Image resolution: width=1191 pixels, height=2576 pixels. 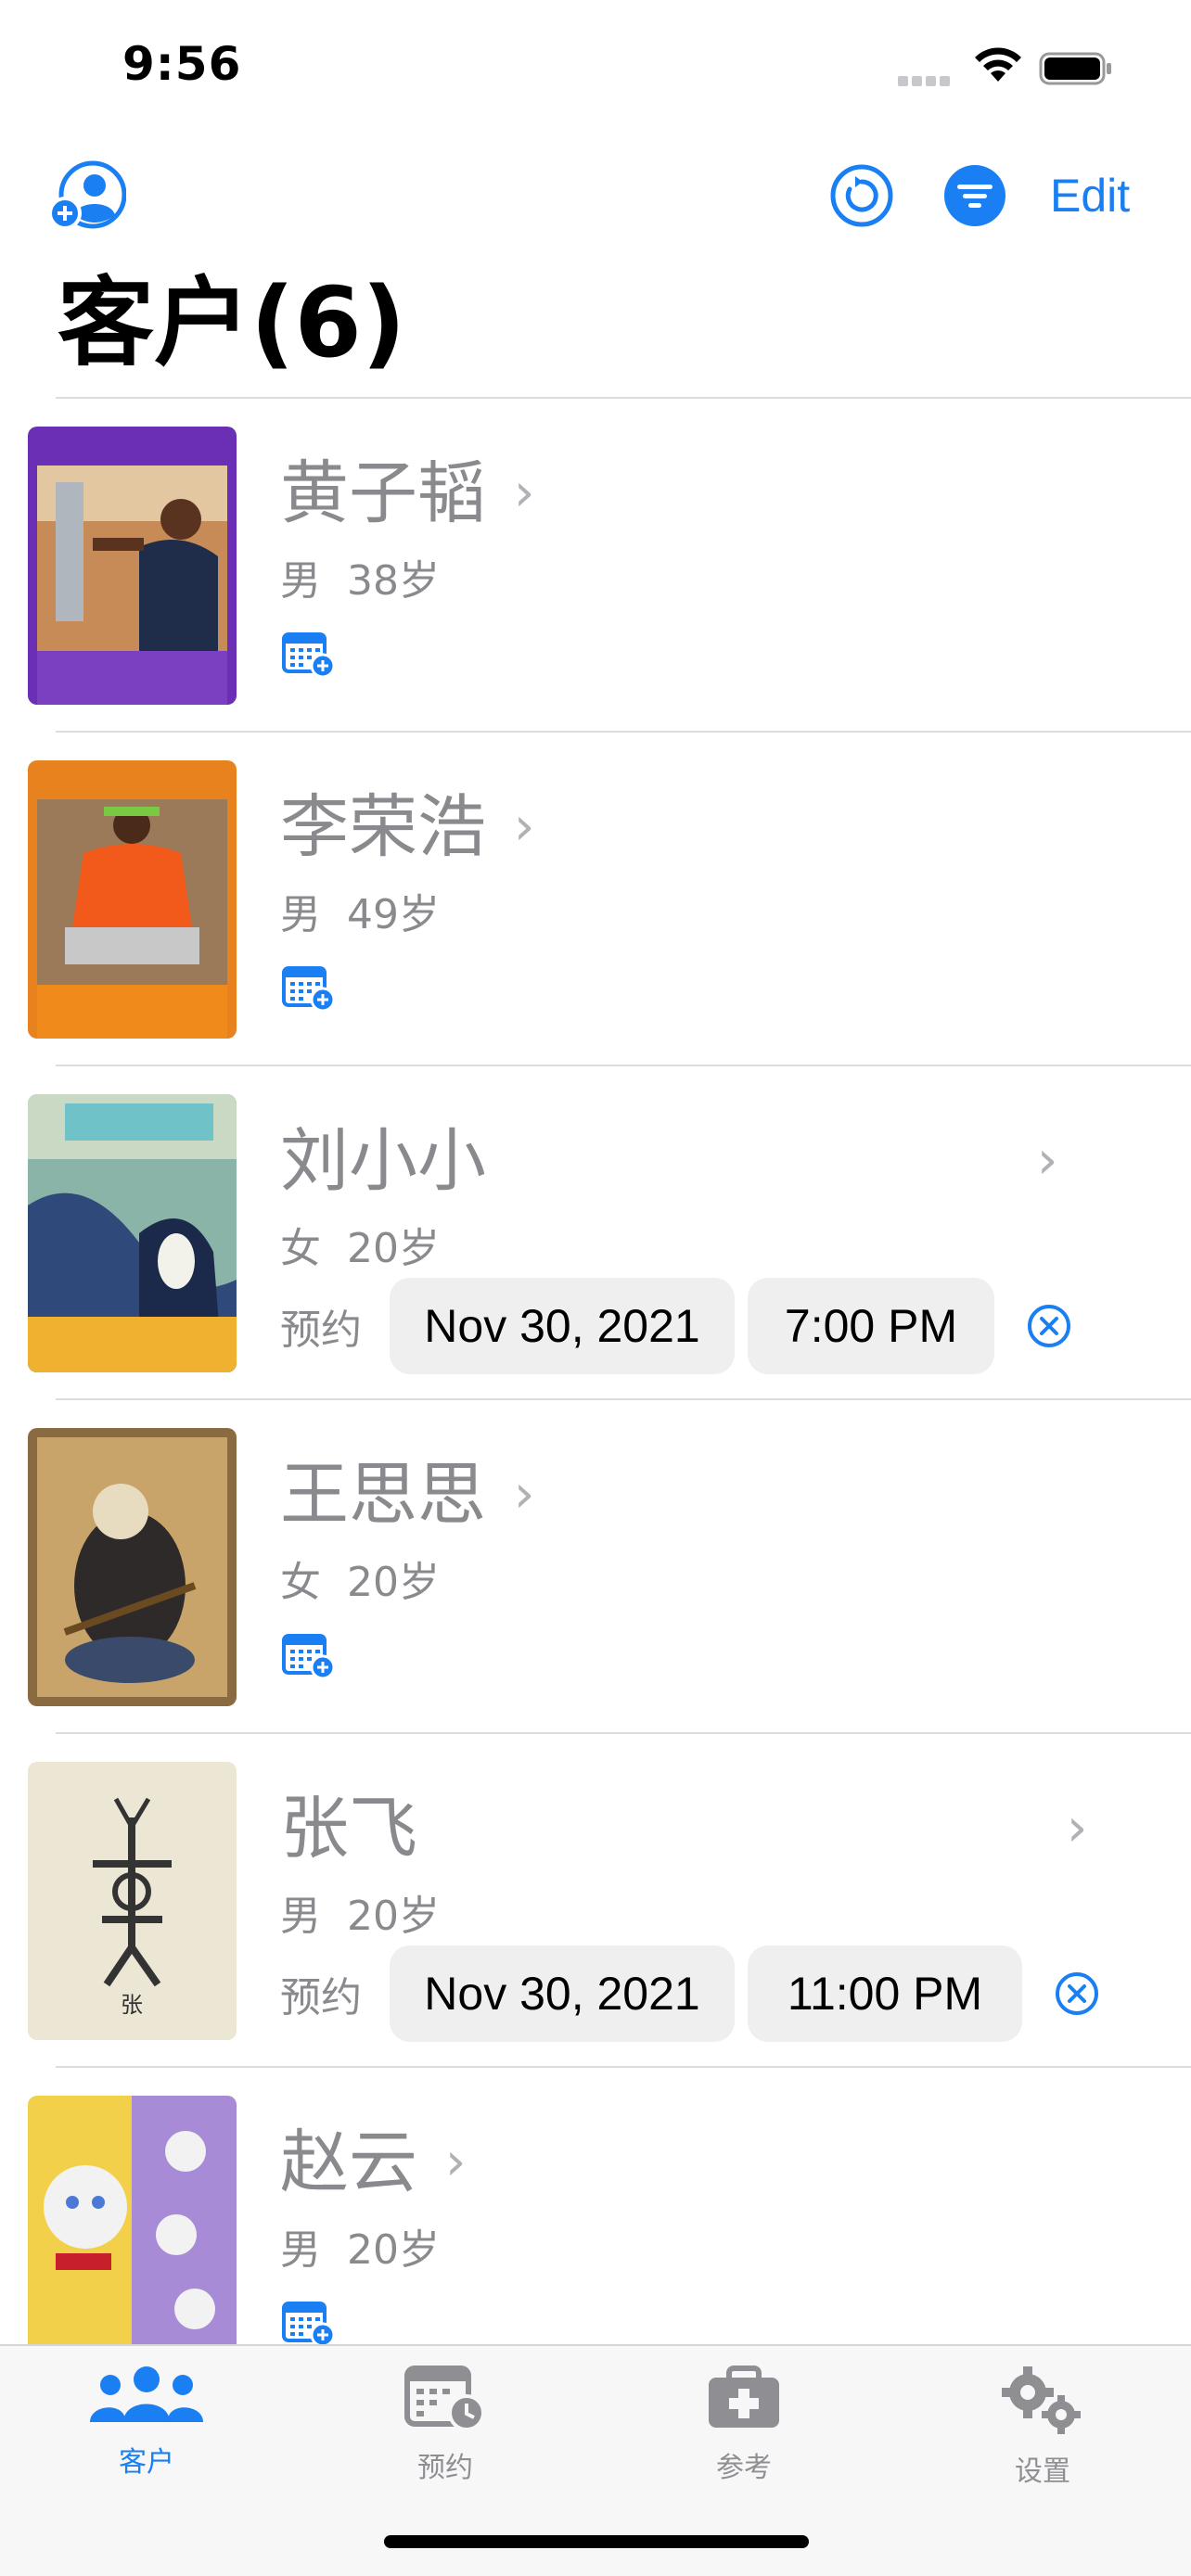 What do you see at coordinates (927, 79) in the screenshot?
I see `cellular-signal-icon` at bounding box center [927, 79].